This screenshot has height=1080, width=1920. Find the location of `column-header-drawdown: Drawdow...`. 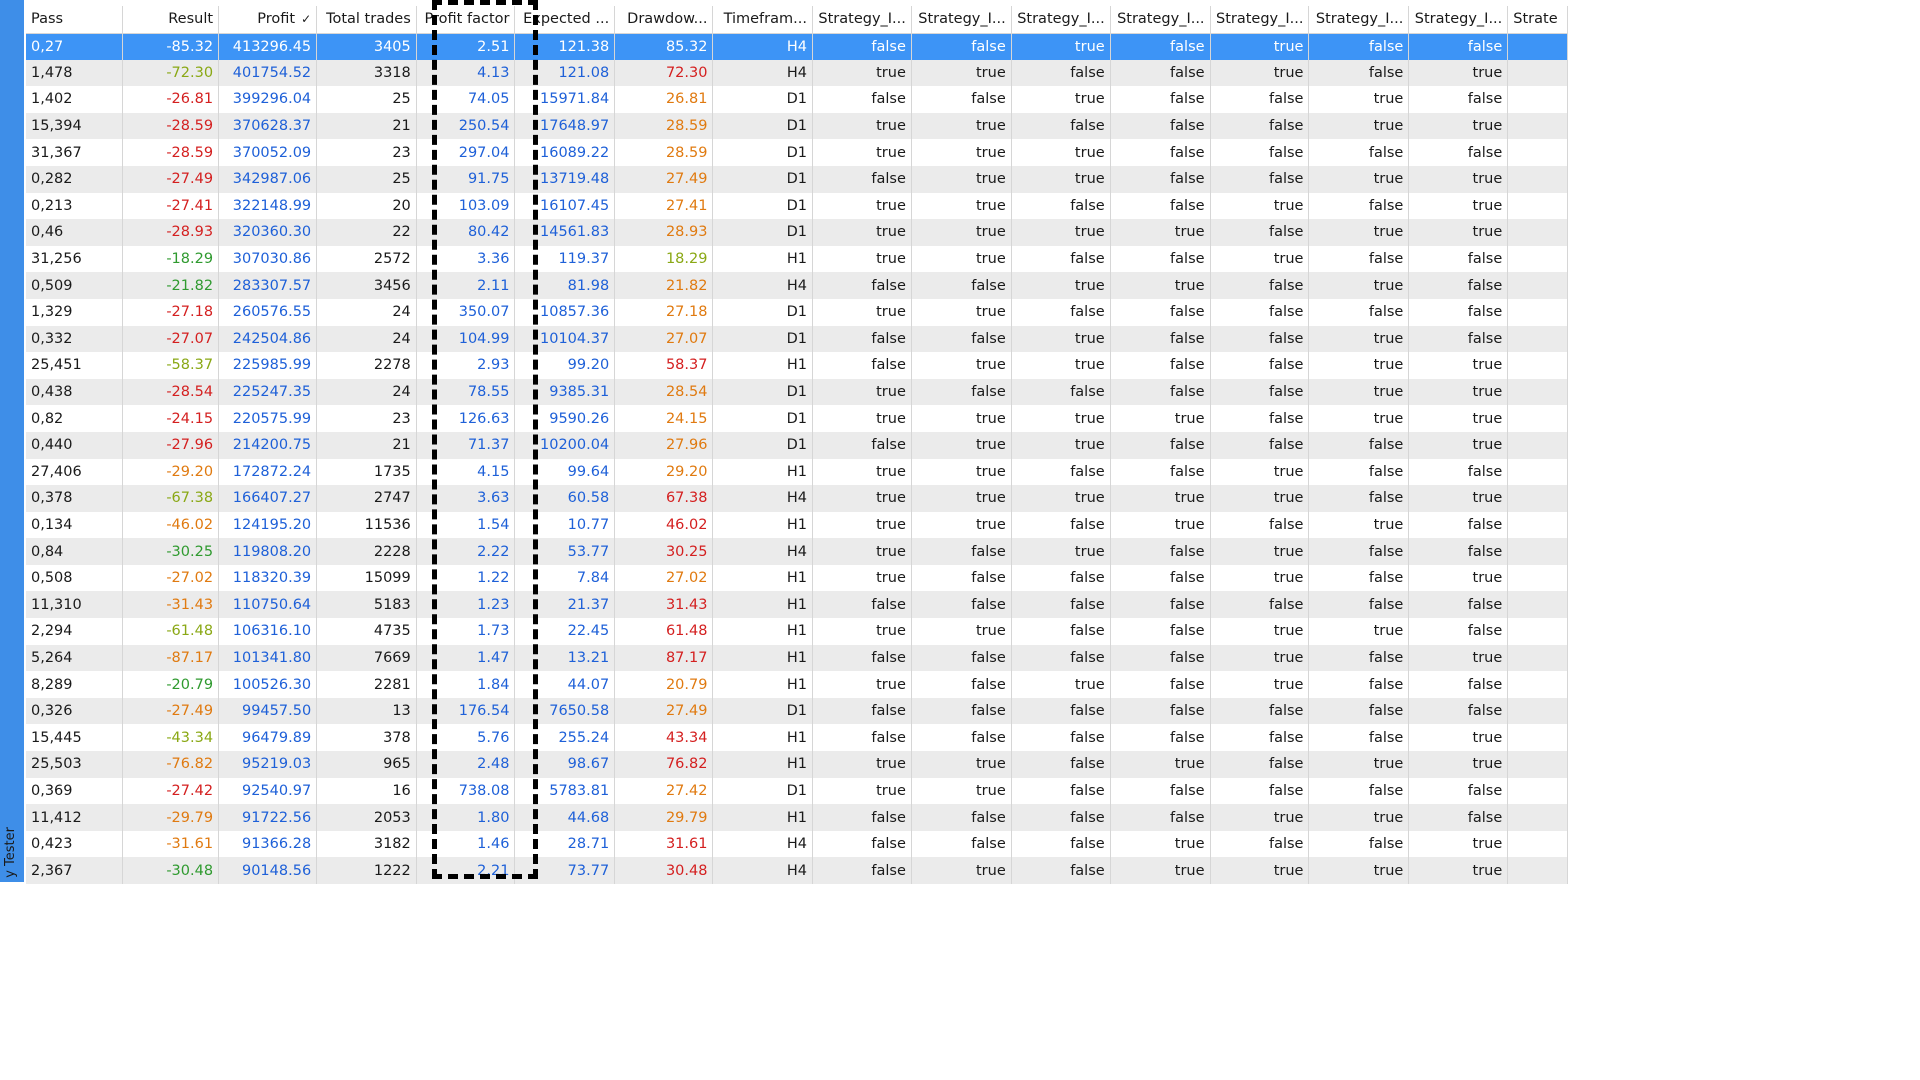

column-header-drawdown: Drawdow... is located at coordinates (664, 20).